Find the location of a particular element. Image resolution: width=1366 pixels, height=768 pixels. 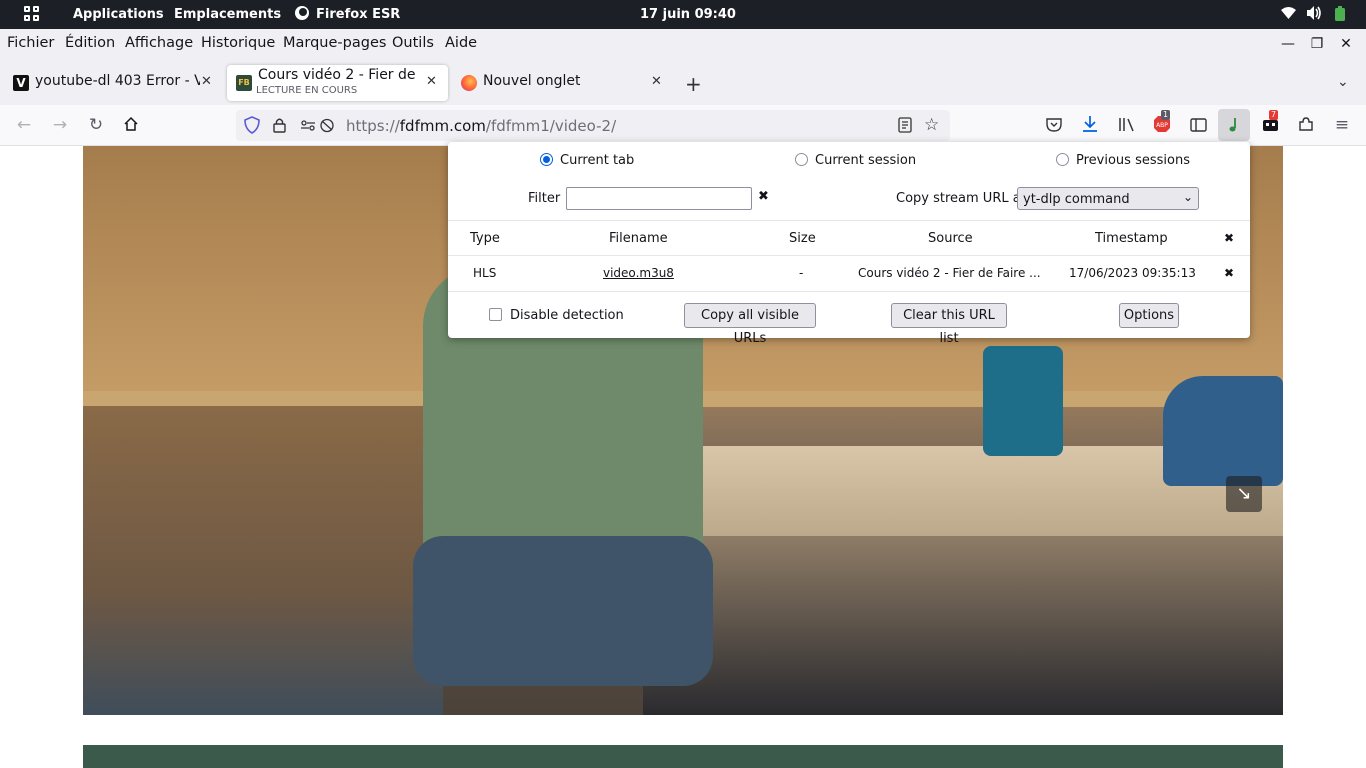

radio-current-tab: Current tab is located at coordinates (587, 160).